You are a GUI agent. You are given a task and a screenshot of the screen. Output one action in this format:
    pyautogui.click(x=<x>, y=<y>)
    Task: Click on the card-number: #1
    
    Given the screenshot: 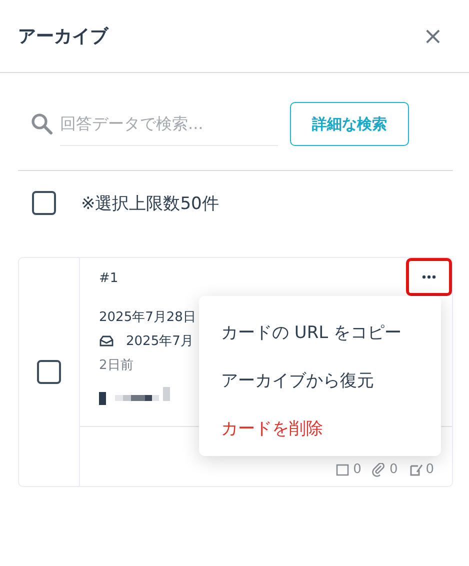 What is the action you would take?
    pyautogui.click(x=108, y=278)
    